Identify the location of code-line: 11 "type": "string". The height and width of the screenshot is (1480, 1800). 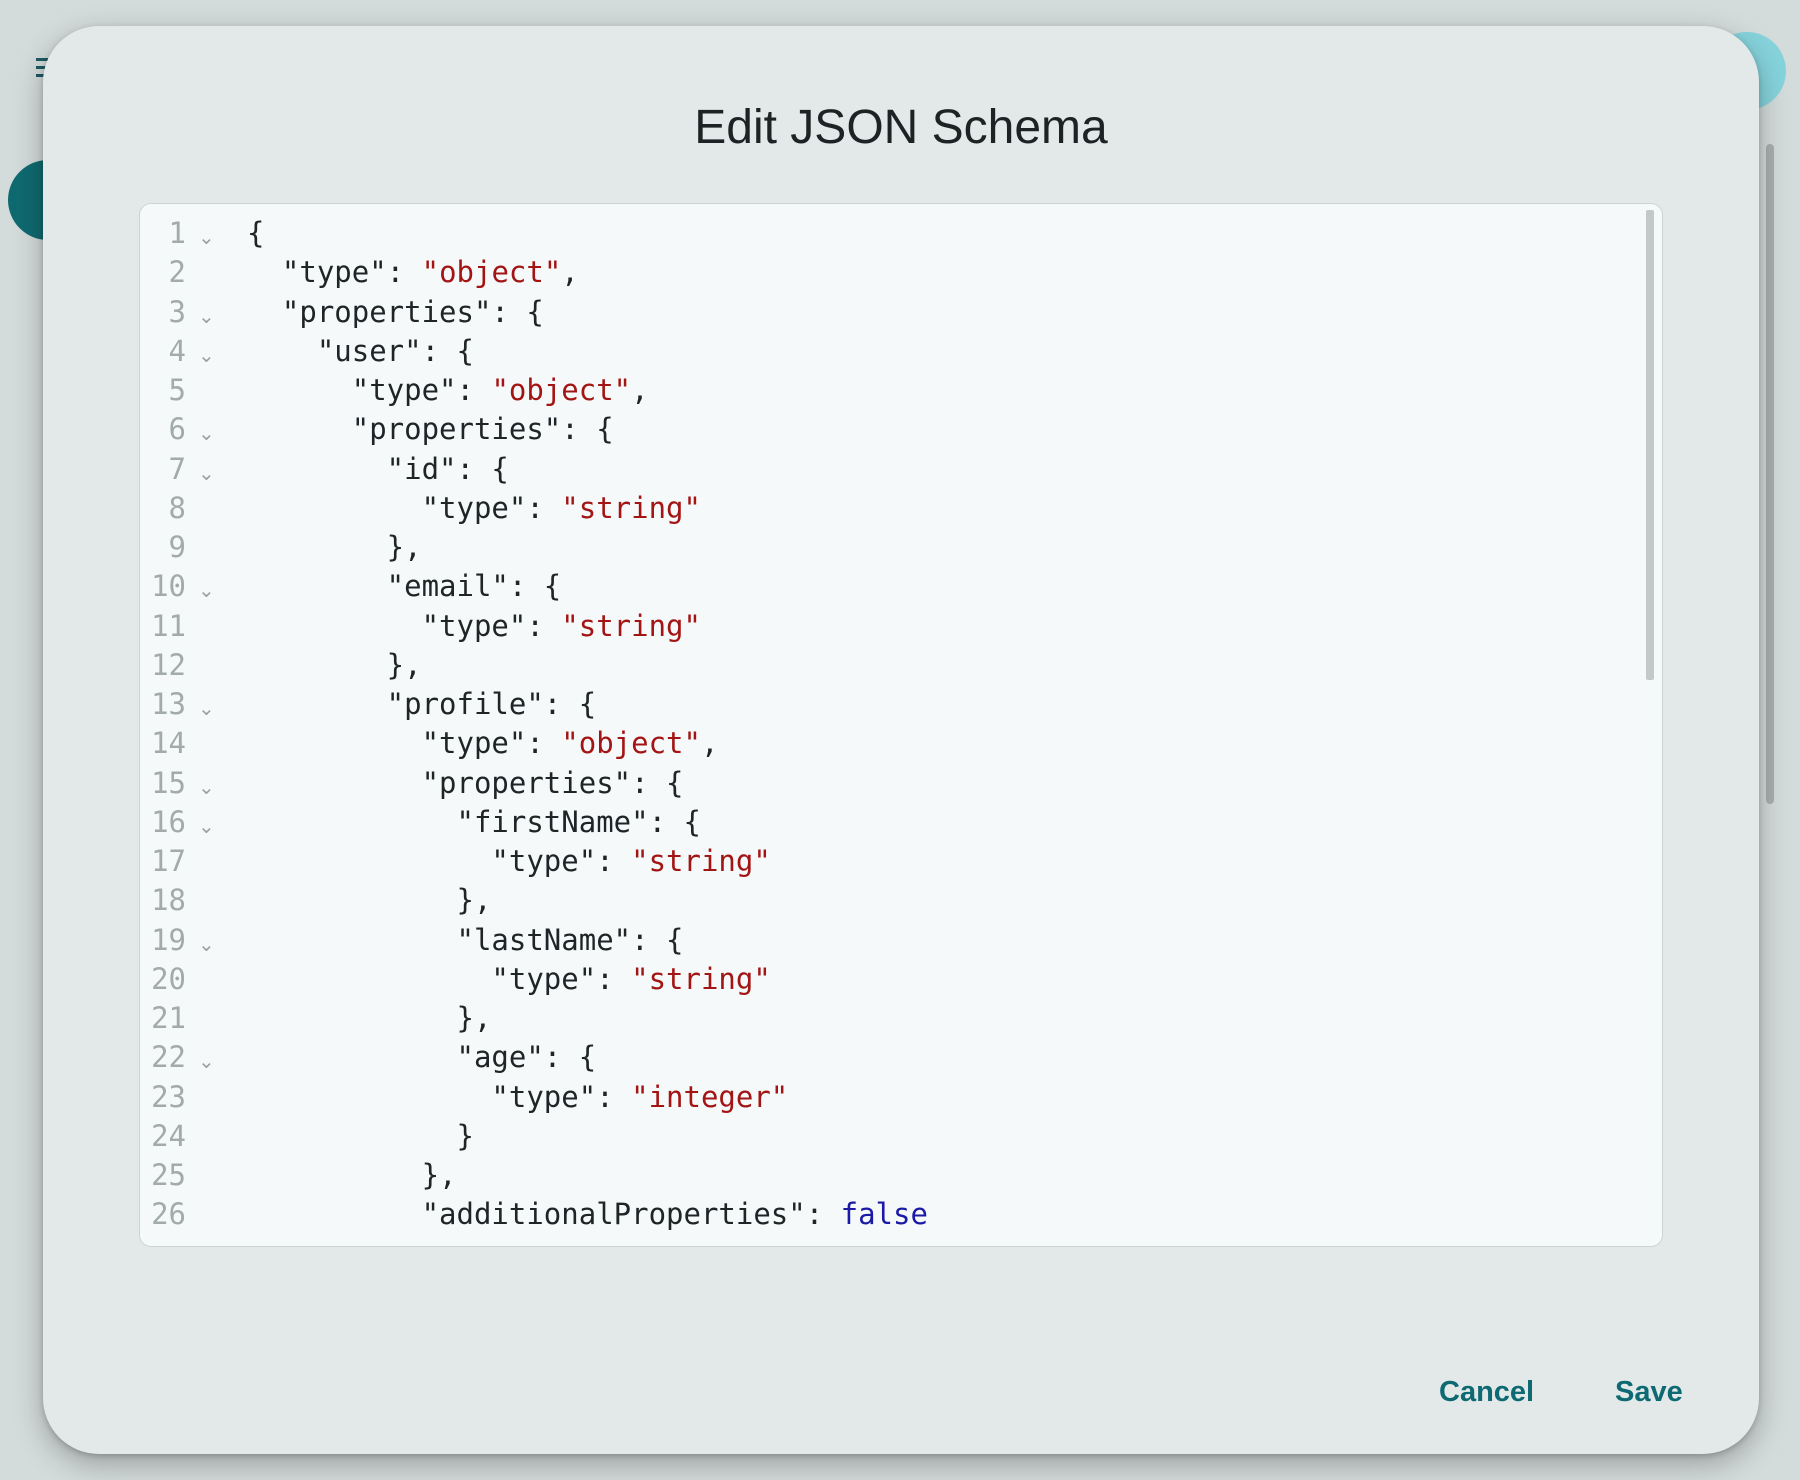
(885, 626).